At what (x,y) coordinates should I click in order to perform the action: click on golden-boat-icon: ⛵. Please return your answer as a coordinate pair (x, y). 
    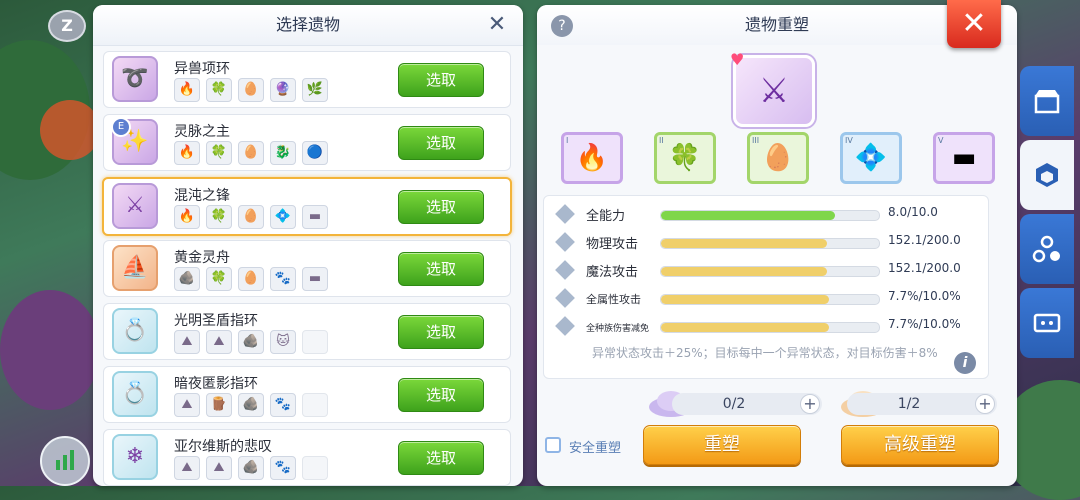
    Looking at the image, I should click on (135, 268).